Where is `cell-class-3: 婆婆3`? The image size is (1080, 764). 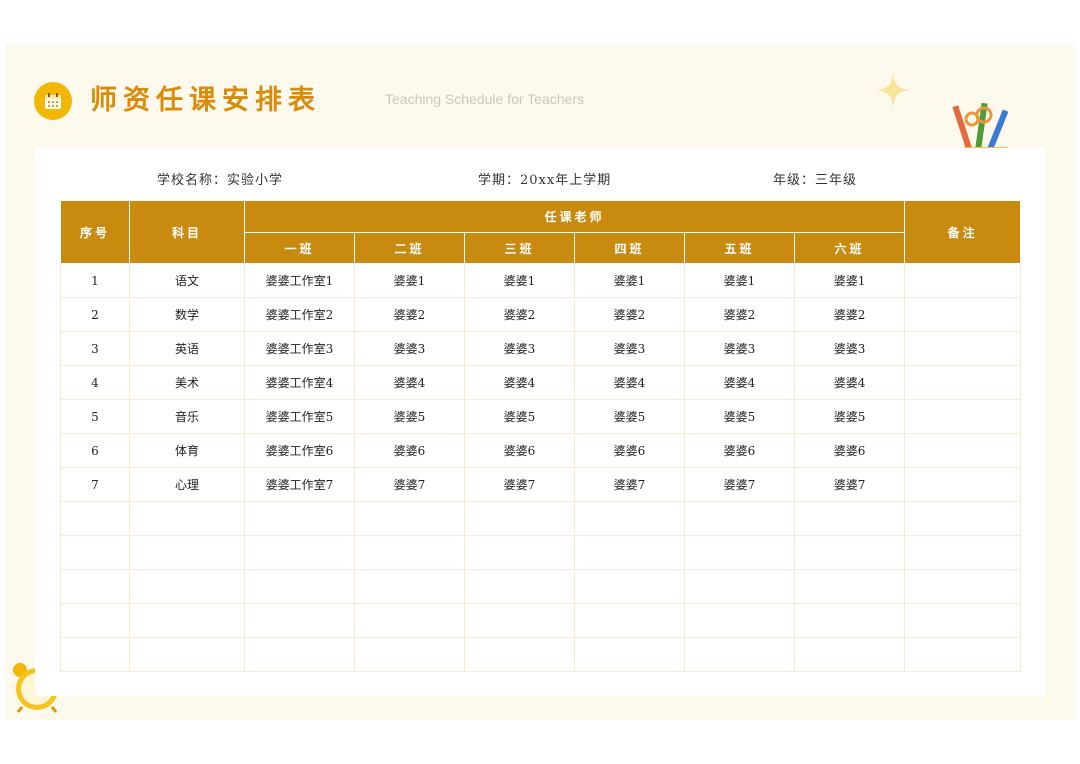 cell-class-3: 婆婆3 is located at coordinates (519, 348).